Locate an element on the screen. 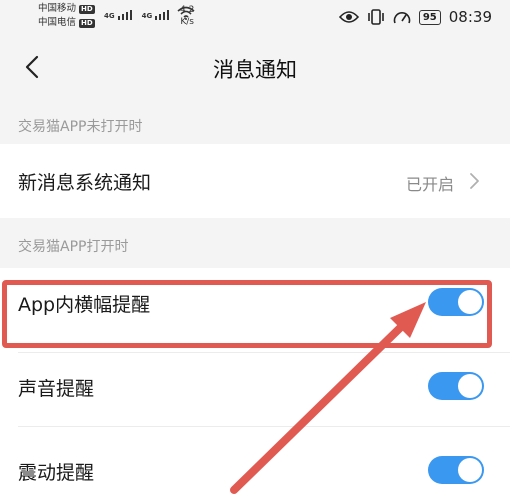 The image size is (510, 500). vibration-reminder-toggle is located at coordinates (456, 470).